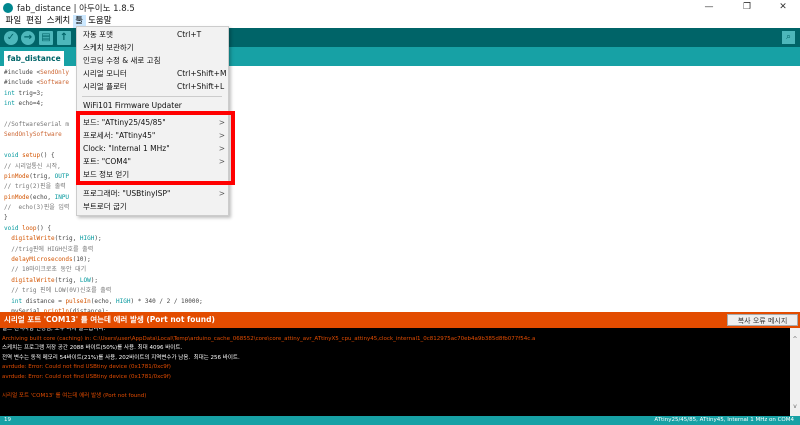  What do you see at coordinates (42, 260) in the screenshot?
I see `code-token: delayMicroseconds` at bounding box center [42, 260].